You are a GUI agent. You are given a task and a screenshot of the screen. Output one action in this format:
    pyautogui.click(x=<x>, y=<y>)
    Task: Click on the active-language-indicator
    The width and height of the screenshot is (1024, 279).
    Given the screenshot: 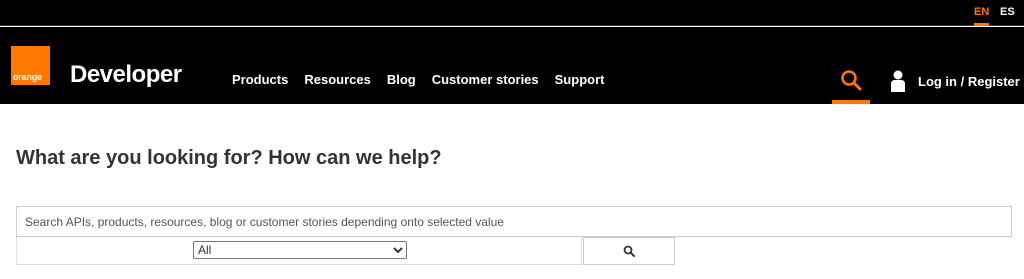 What is the action you would take?
    pyautogui.click(x=981, y=24)
    